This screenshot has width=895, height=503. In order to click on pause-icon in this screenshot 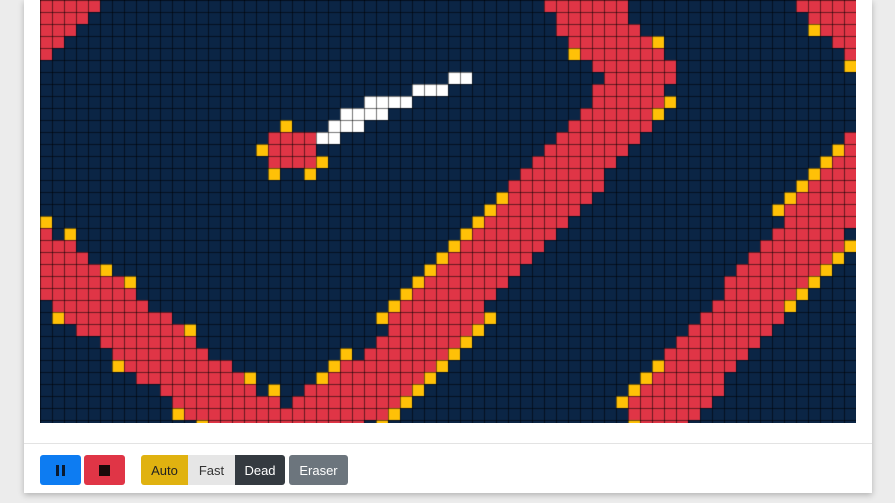, I will do `click(60, 470)`.